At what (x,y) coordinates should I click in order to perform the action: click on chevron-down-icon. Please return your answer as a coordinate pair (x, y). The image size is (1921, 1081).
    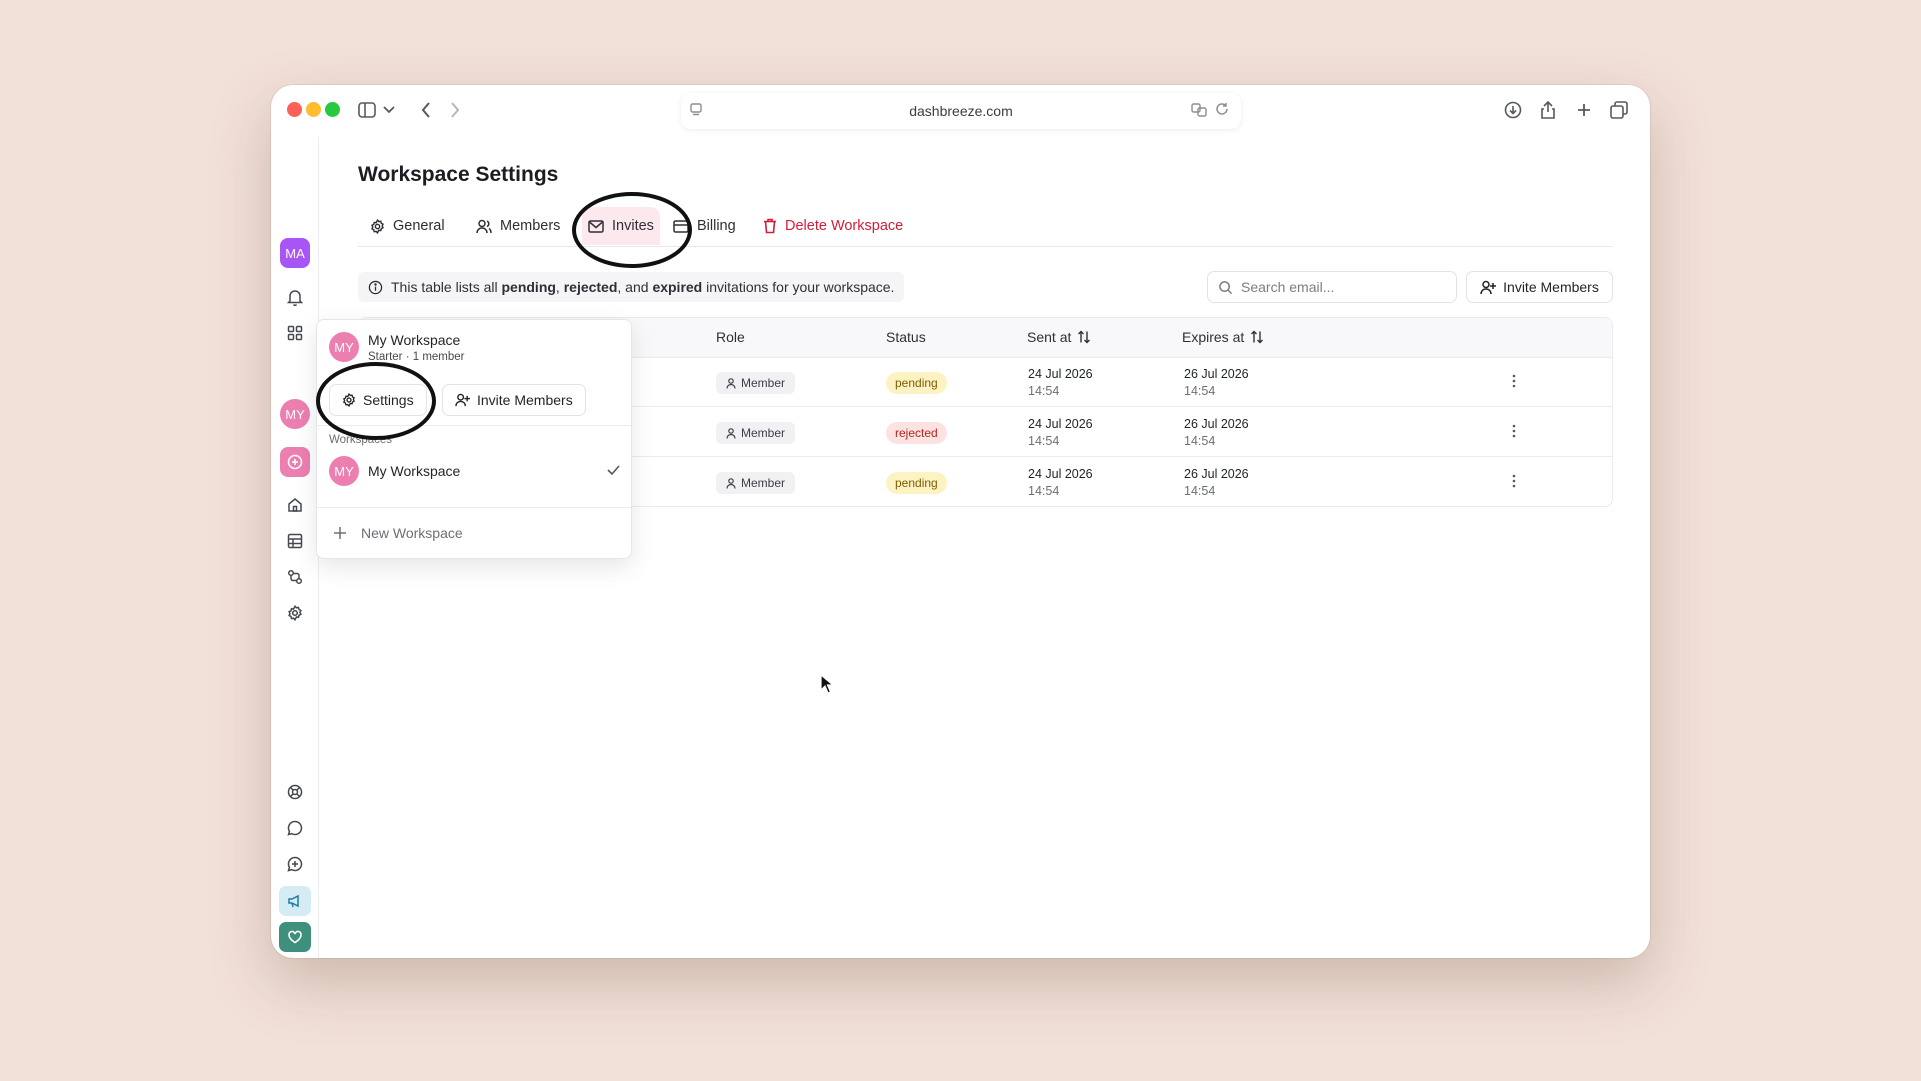
    Looking at the image, I should click on (389, 110).